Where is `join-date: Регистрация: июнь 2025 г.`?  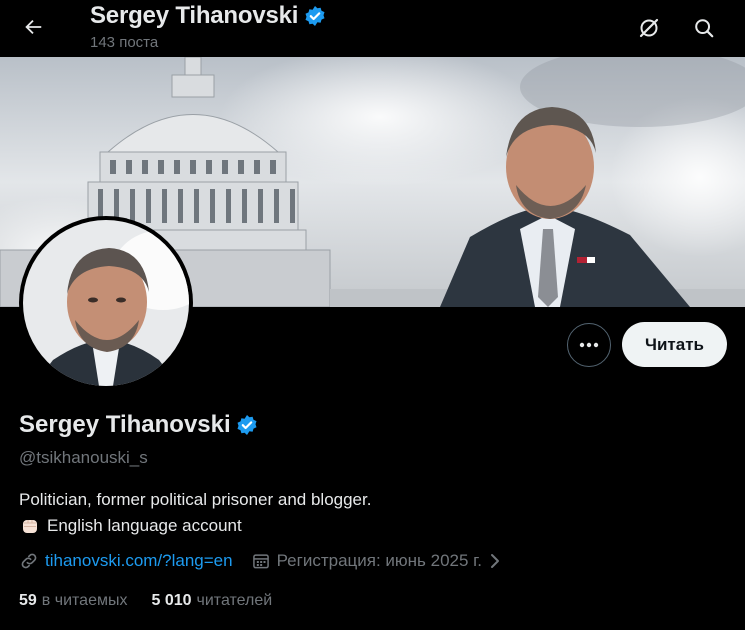
join-date: Регистрация: июнь 2025 г. is located at coordinates (376, 561).